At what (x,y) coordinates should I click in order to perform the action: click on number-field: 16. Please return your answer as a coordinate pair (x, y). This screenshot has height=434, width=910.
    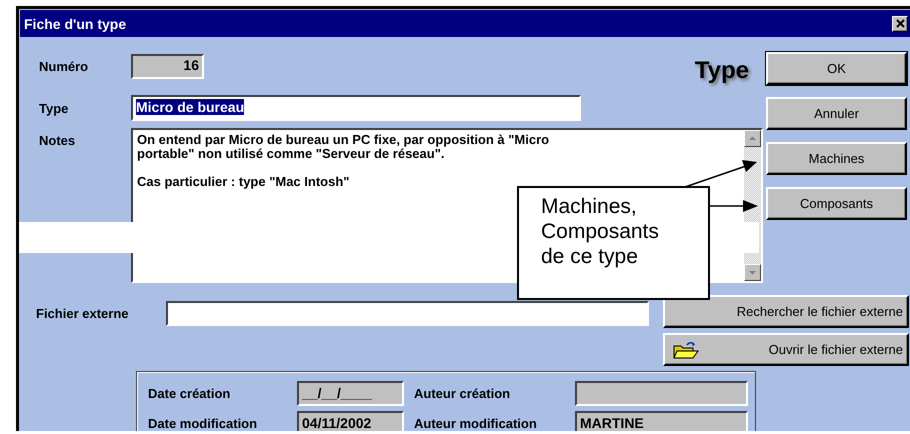
    Looking at the image, I should click on (167, 66).